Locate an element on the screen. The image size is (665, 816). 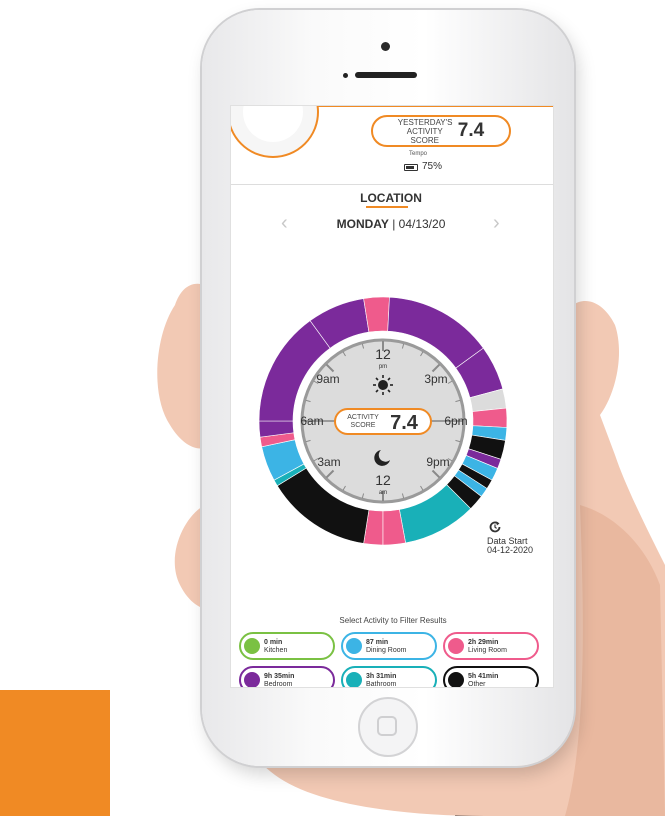
living-room-icon is located at coordinates (456, 646).